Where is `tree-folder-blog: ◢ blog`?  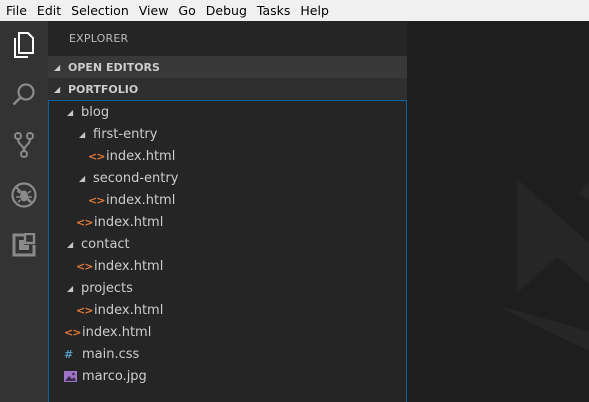 tree-folder-blog: ◢ blog is located at coordinates (227, 112).